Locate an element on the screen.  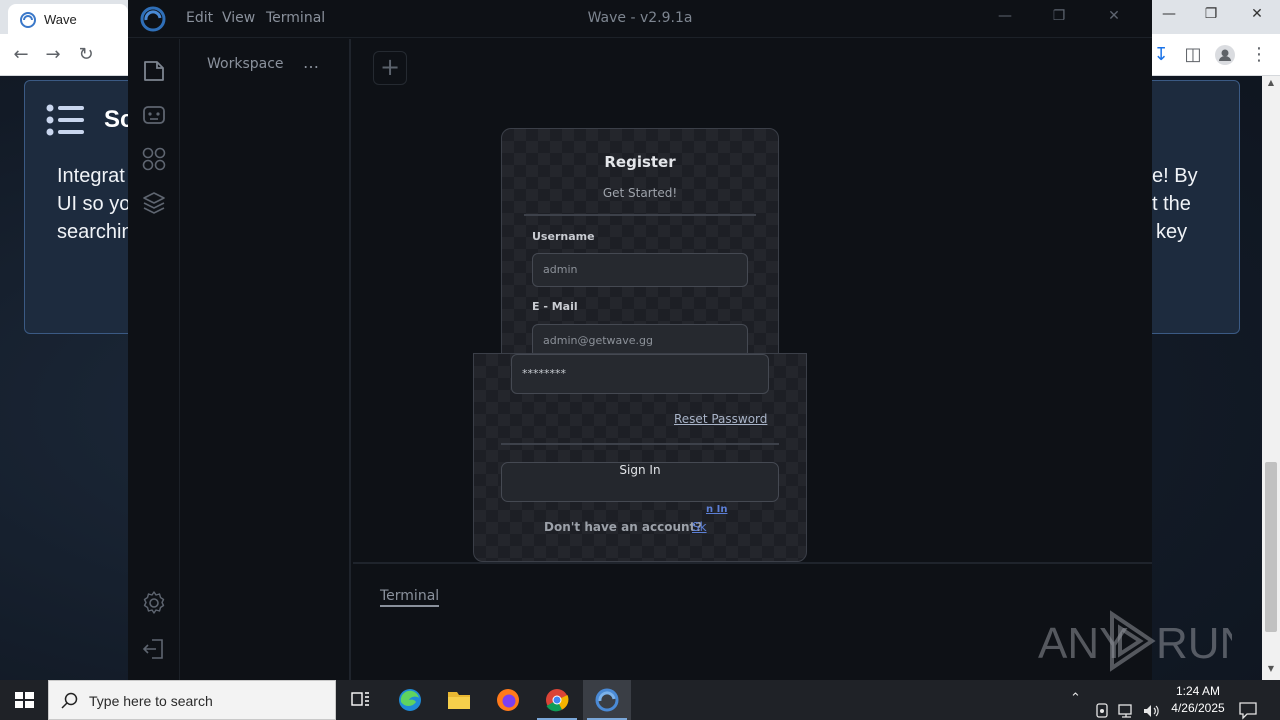
search-icon is located at coordinates (69, 700).